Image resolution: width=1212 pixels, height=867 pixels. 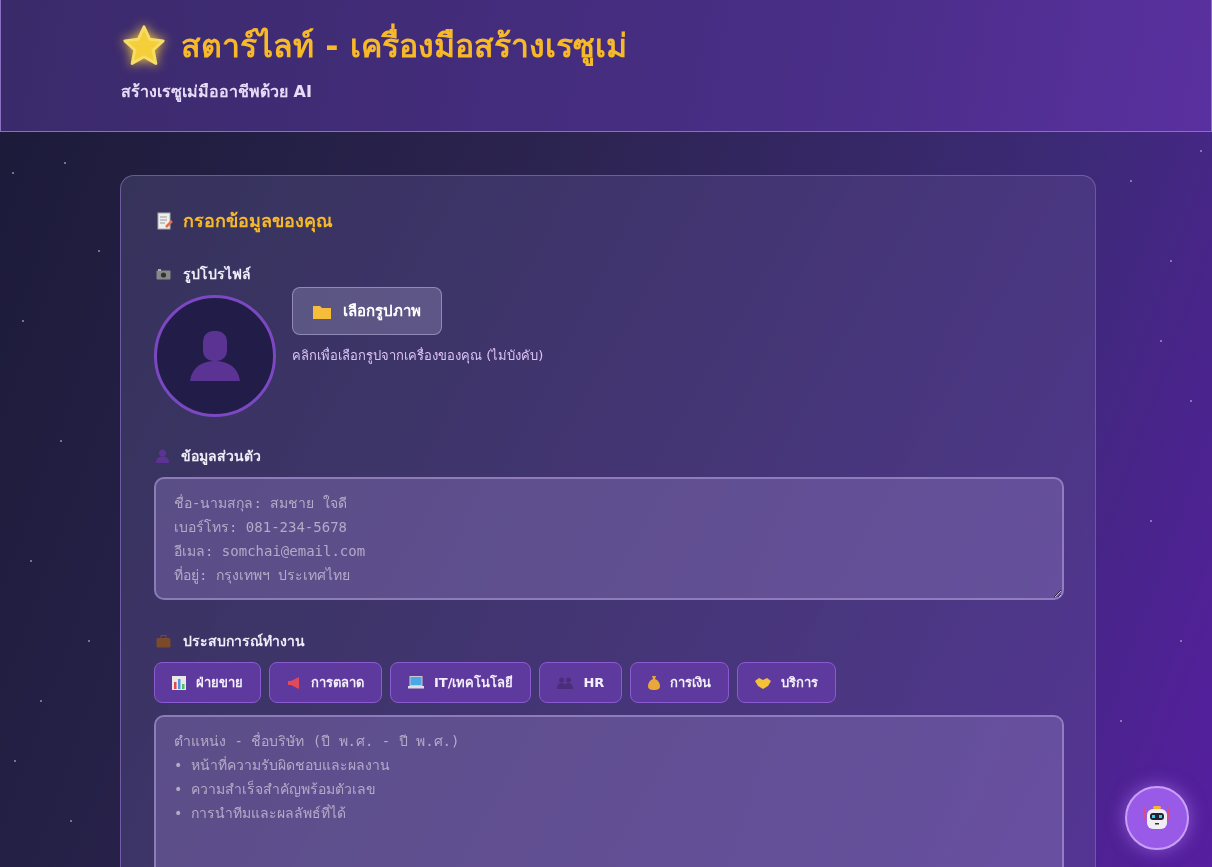 I want to click on form-title: กรอกข้อมูลของคุณ, so click(x=258, y=222).